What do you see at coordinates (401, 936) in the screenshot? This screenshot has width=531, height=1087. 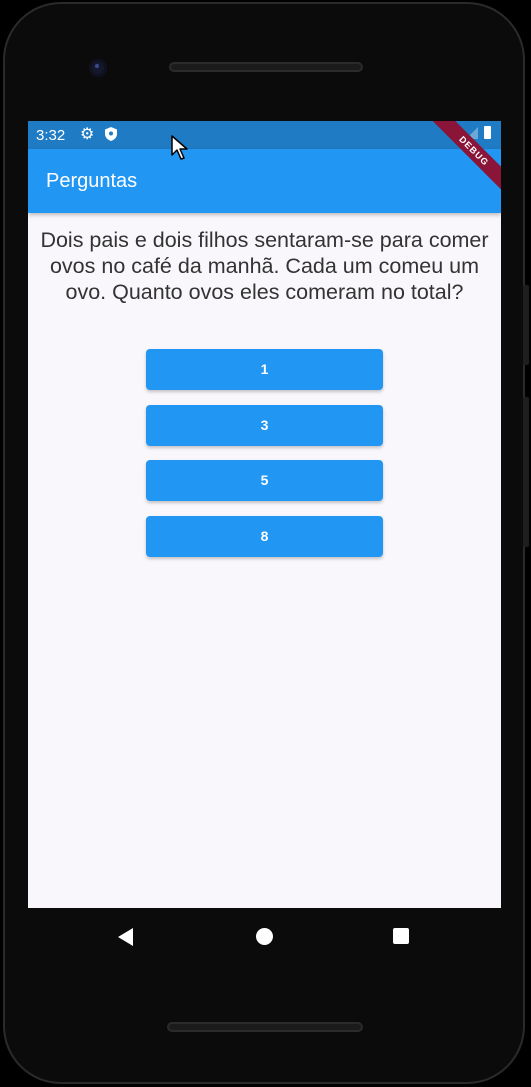 I see `recents-icon` at bounding box center [401, 936].